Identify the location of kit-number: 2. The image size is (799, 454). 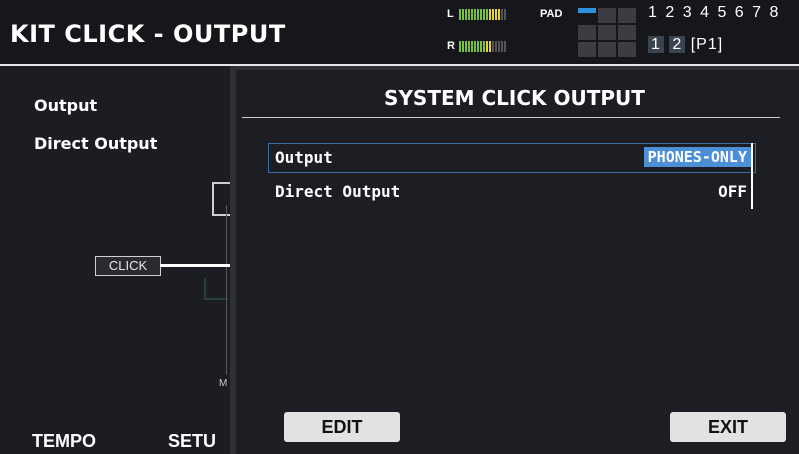
(671, 12).